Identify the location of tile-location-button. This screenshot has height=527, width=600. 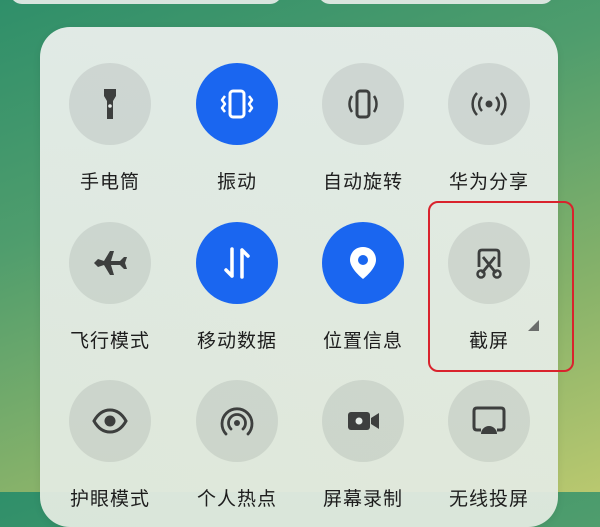
(363, 263).